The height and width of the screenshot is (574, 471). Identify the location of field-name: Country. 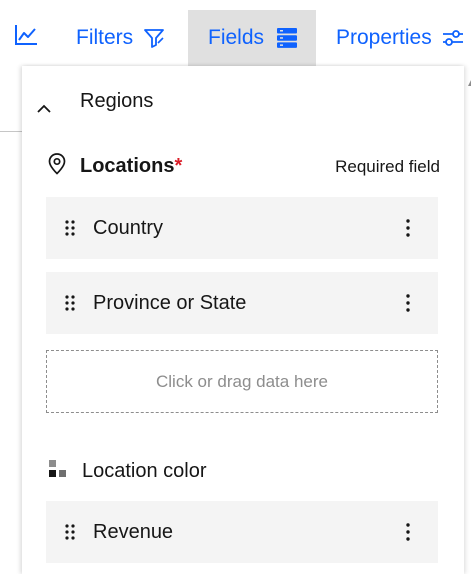
(128, 227).